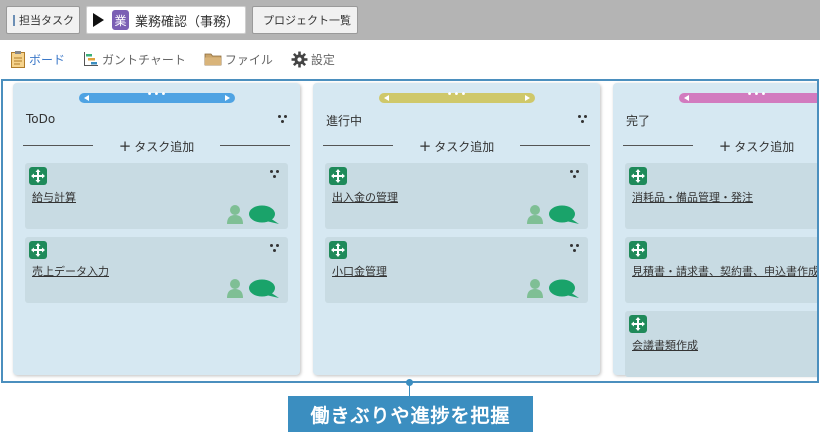 This screenshot has height=433, width=820. What do you see at coordinates (144, 59) in the screenshot?
I see `gantt-view-label: ガントチャート` at bounding box center [144, 59].